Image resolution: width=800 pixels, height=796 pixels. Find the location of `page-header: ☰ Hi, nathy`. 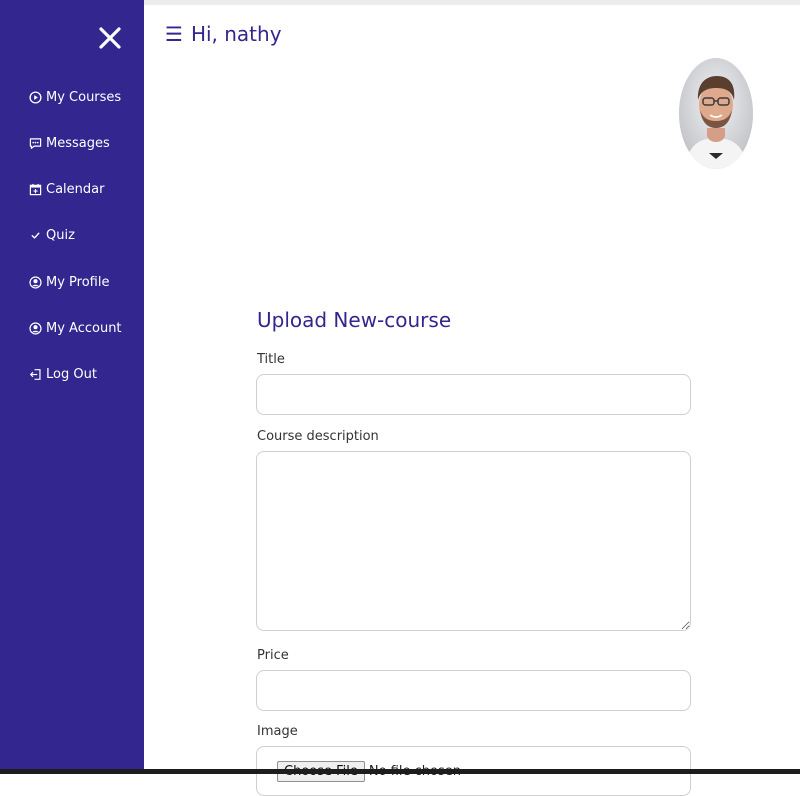

page-header: ☰ Hi, nathy is located at coordinates (223, 34).